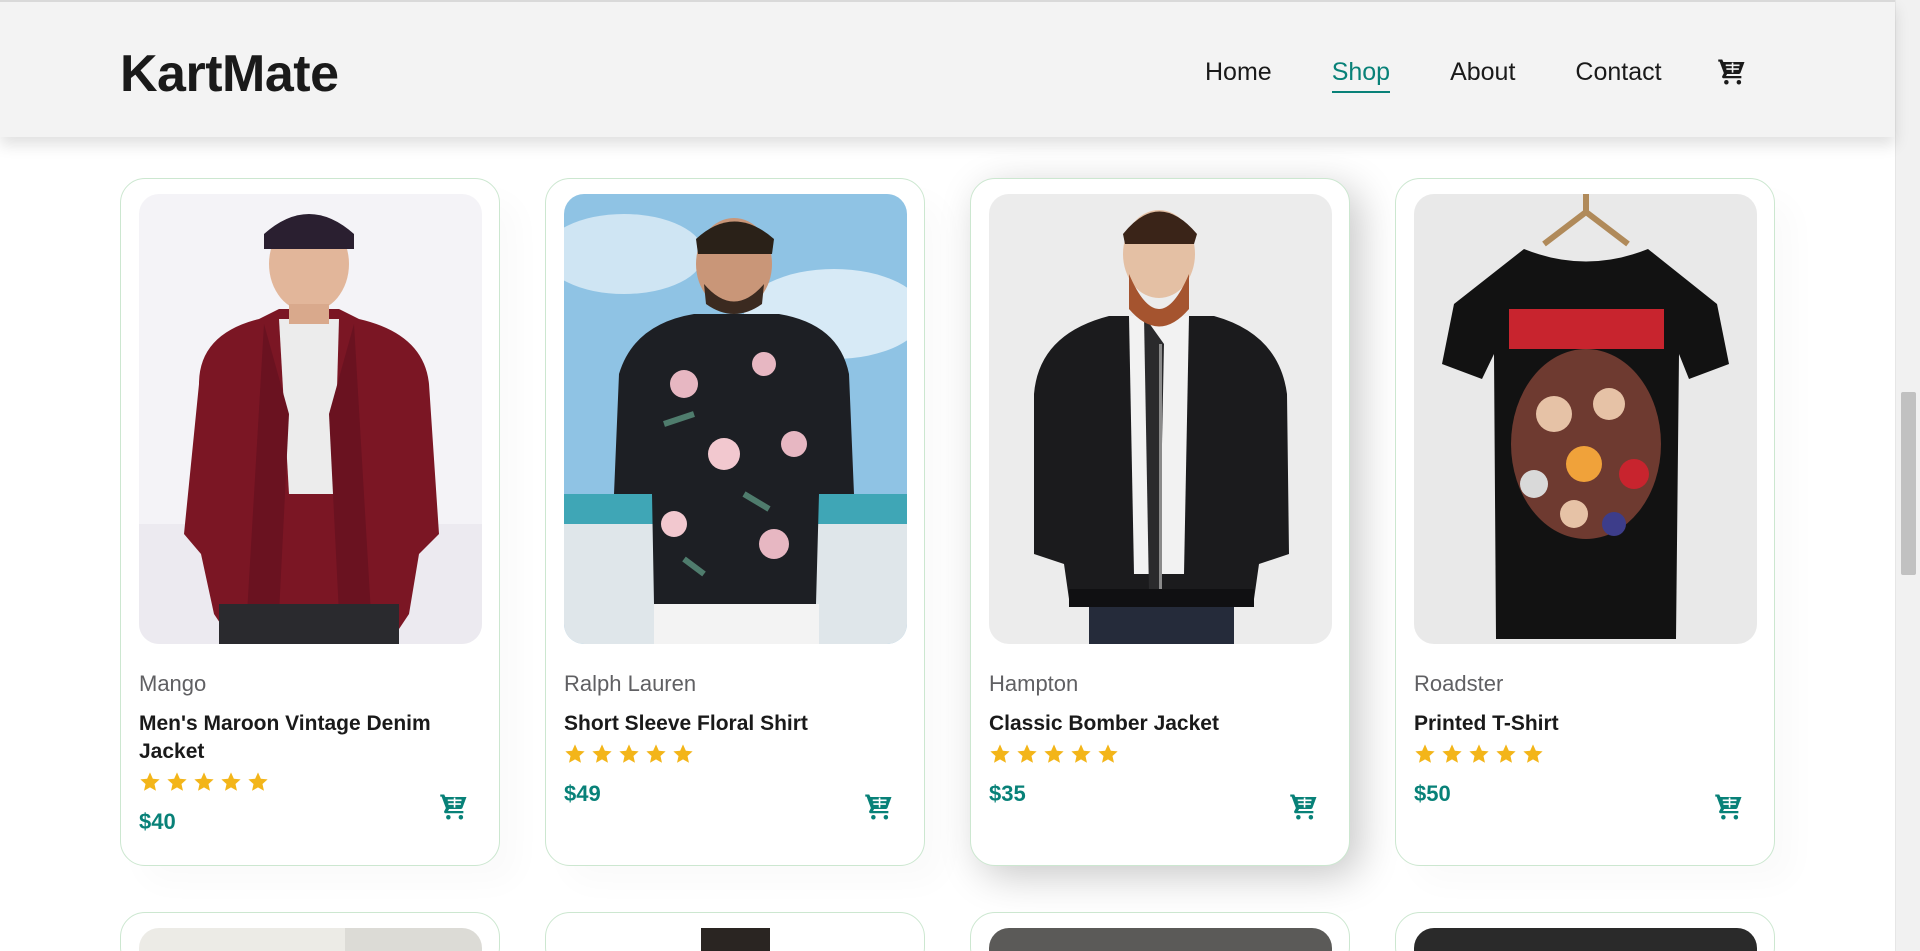 This screenshot has width=1920, height=951. Describe the element at coordinates (1618, 72) in the screenshot. I see `nav-contact: Contact` at that location.